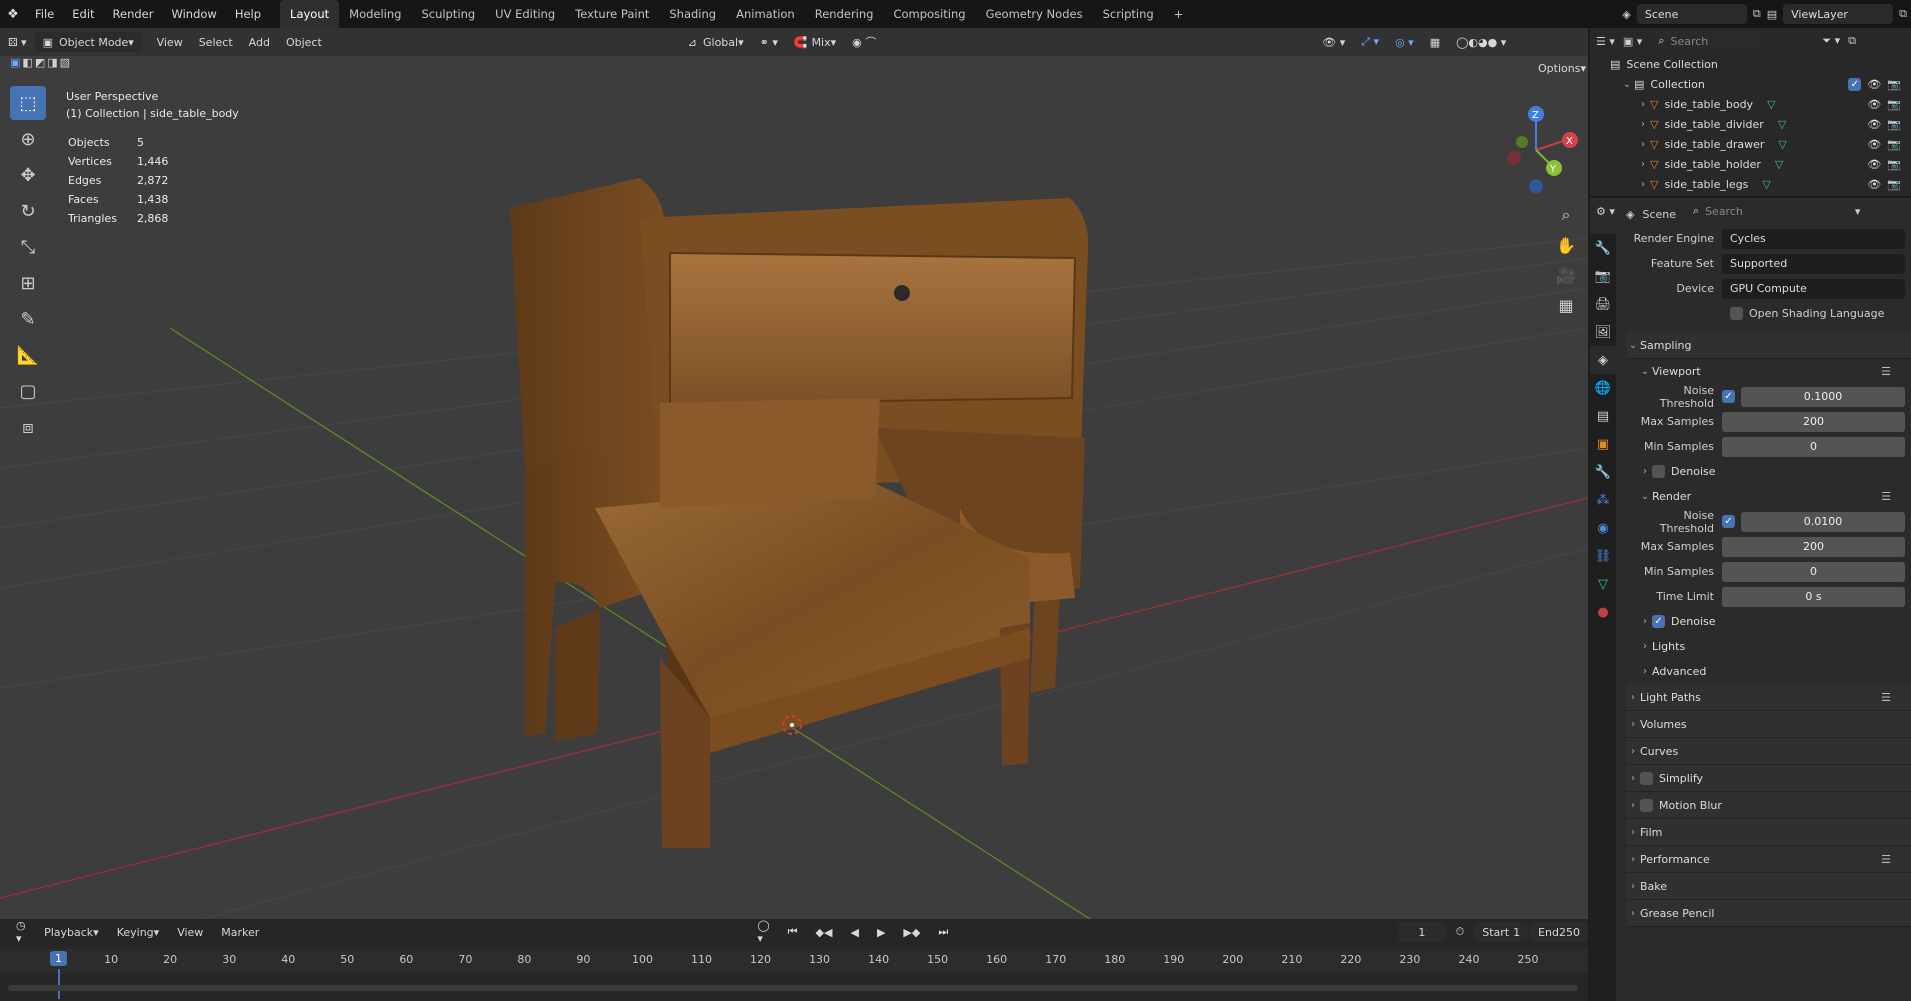 This screenshot has width=1911, height=1001. What do you see at coordinates (1813, 571) in the screenshot?
I see `r-min-samples-field: 0` at bounding box center [1813, 571].